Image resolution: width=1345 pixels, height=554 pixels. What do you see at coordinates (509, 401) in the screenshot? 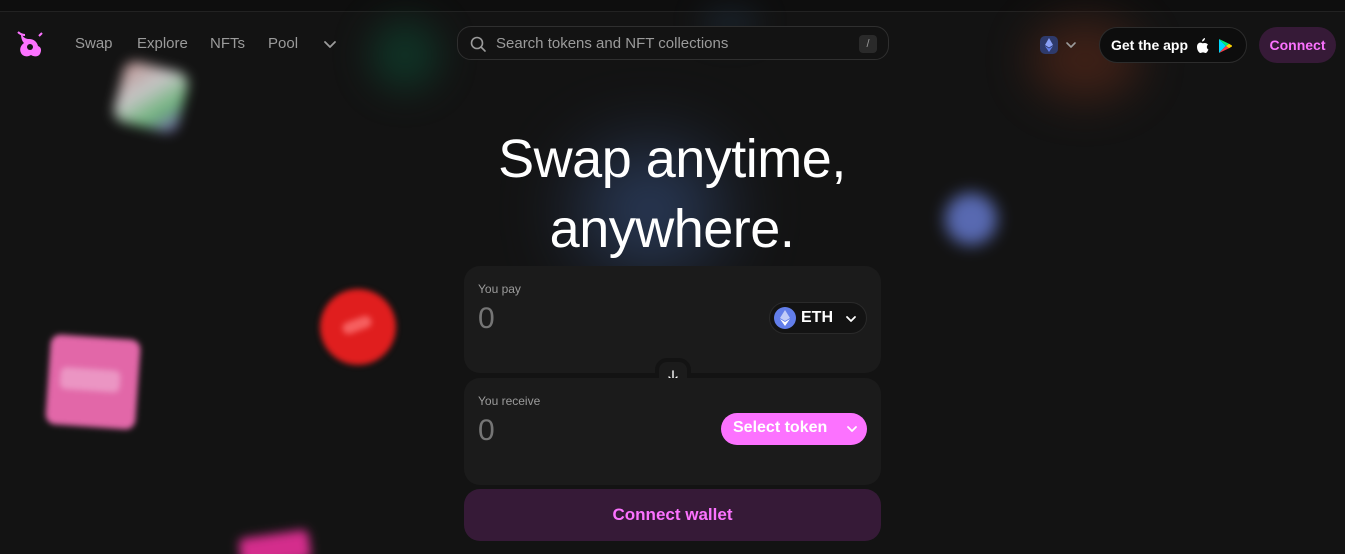
I see `you-receive-label: You receive` at bounding box center [509, 401].